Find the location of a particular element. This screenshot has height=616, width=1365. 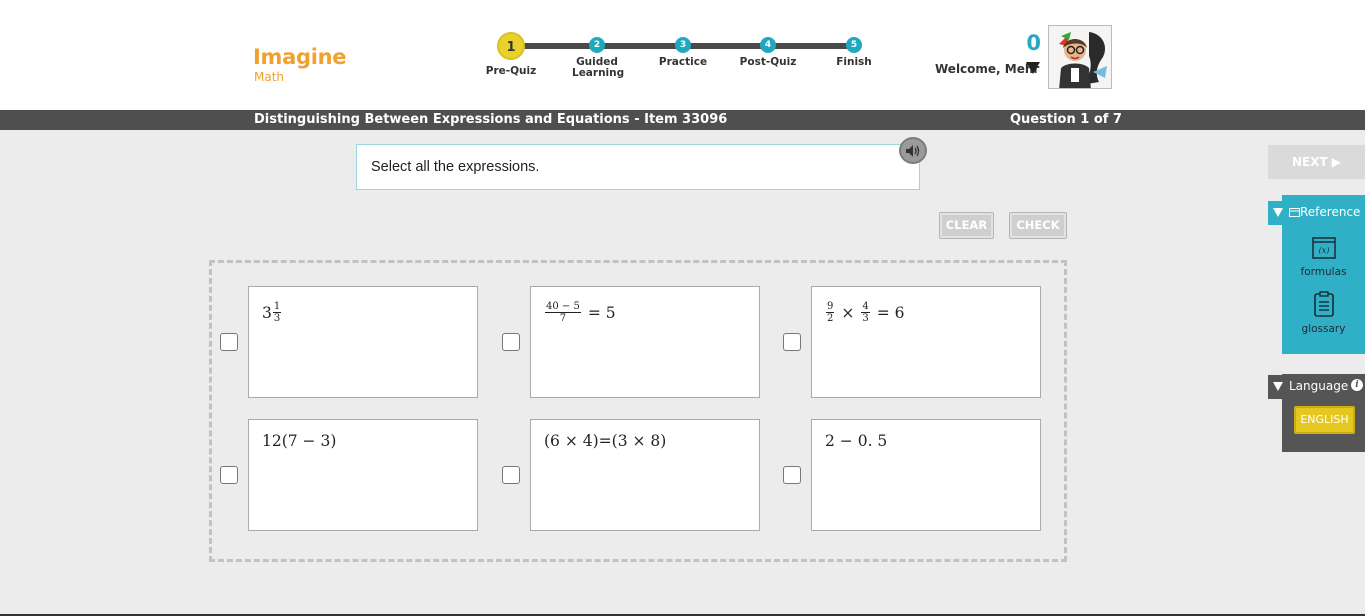

step-guided-learning: 2 Guided Learning is located at coordinates (597, 58).